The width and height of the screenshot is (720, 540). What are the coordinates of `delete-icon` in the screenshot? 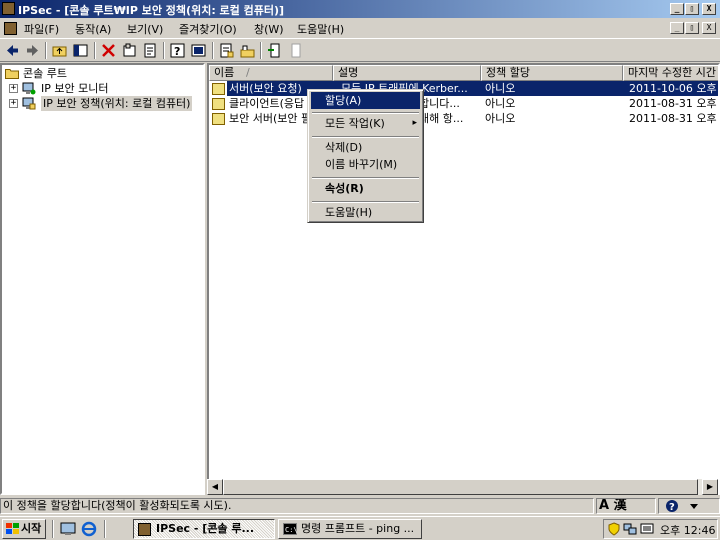 It's located at (108, 50).